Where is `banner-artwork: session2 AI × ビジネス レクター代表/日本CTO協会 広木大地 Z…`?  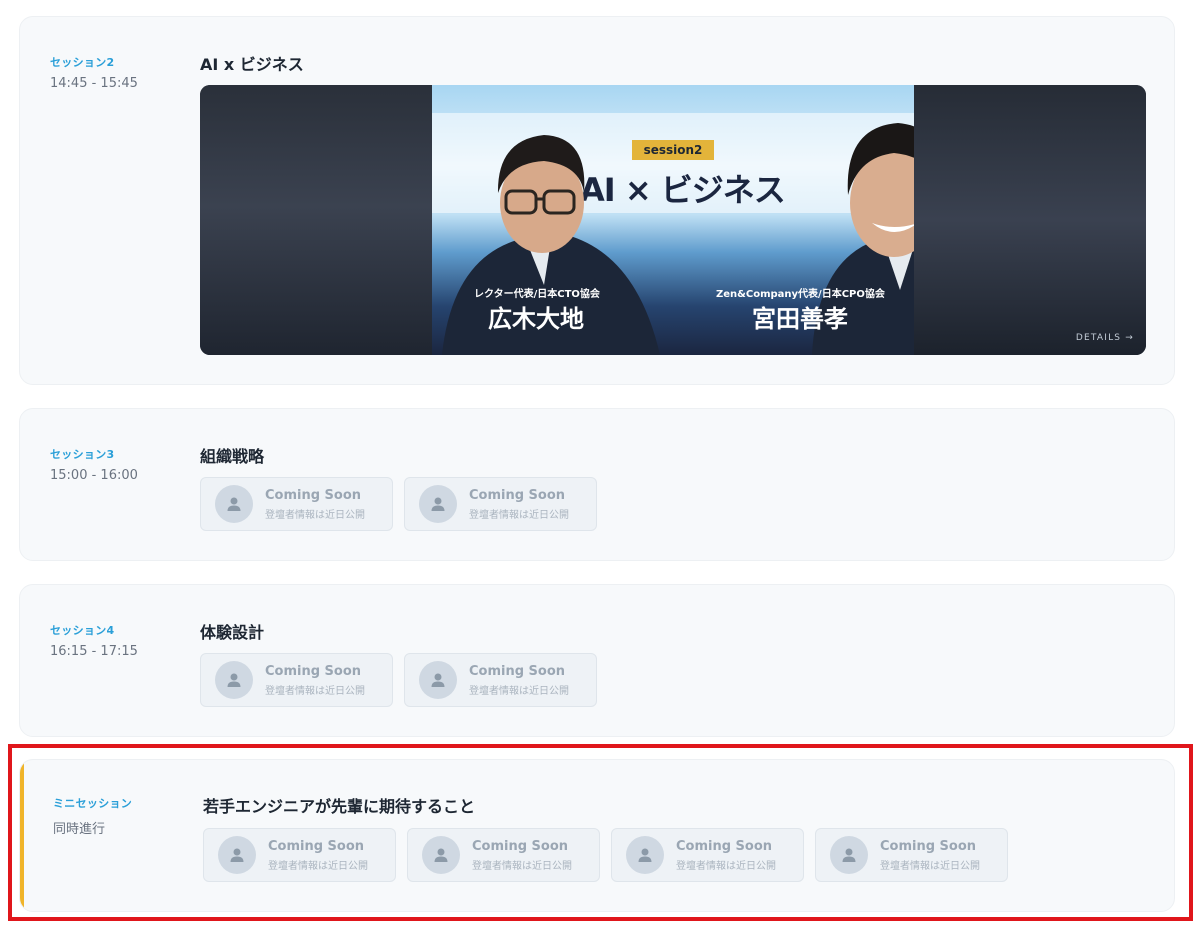 banner-artwork: session2 AI × ビジネス レクター代表/日本CTO協会 広木大地 Z… is located at coordinates (673, 220).